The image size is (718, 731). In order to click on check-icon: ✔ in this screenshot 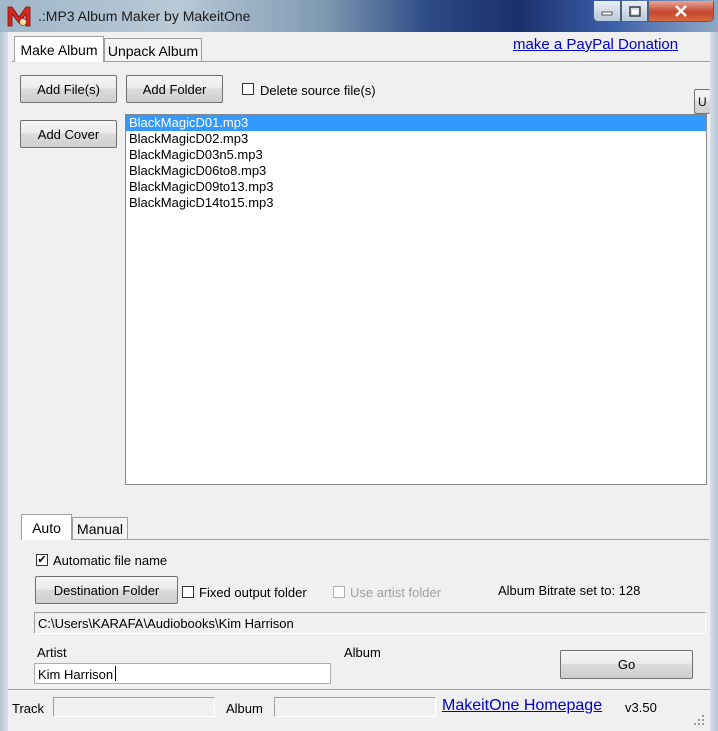, I will do `click(42, 559)`.